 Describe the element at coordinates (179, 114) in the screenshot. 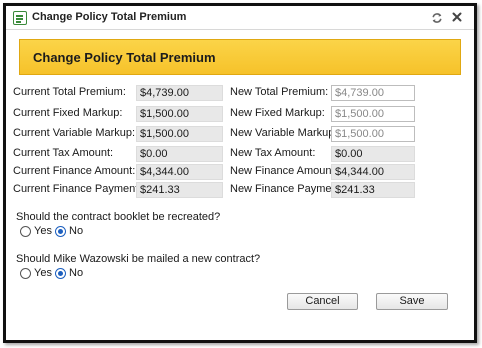

I see `current-fixed-markup-field: $1,500.00` at that location.